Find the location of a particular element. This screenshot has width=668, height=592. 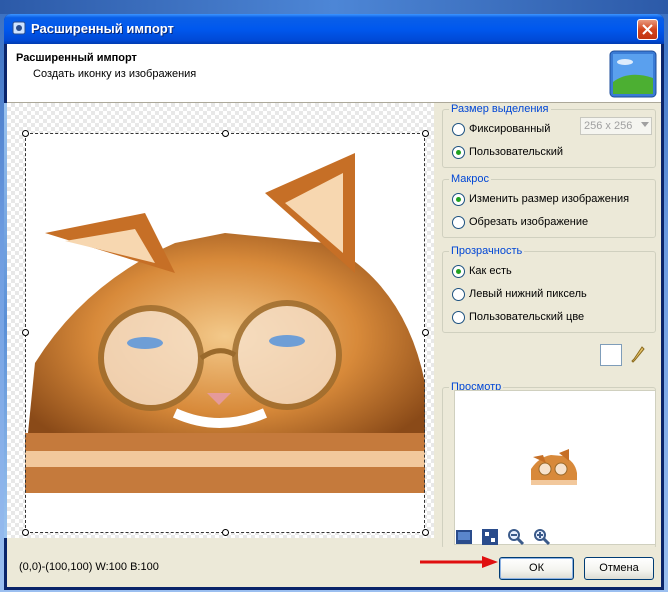

group-title: Прозрачность is located at coordinates (487, 251).